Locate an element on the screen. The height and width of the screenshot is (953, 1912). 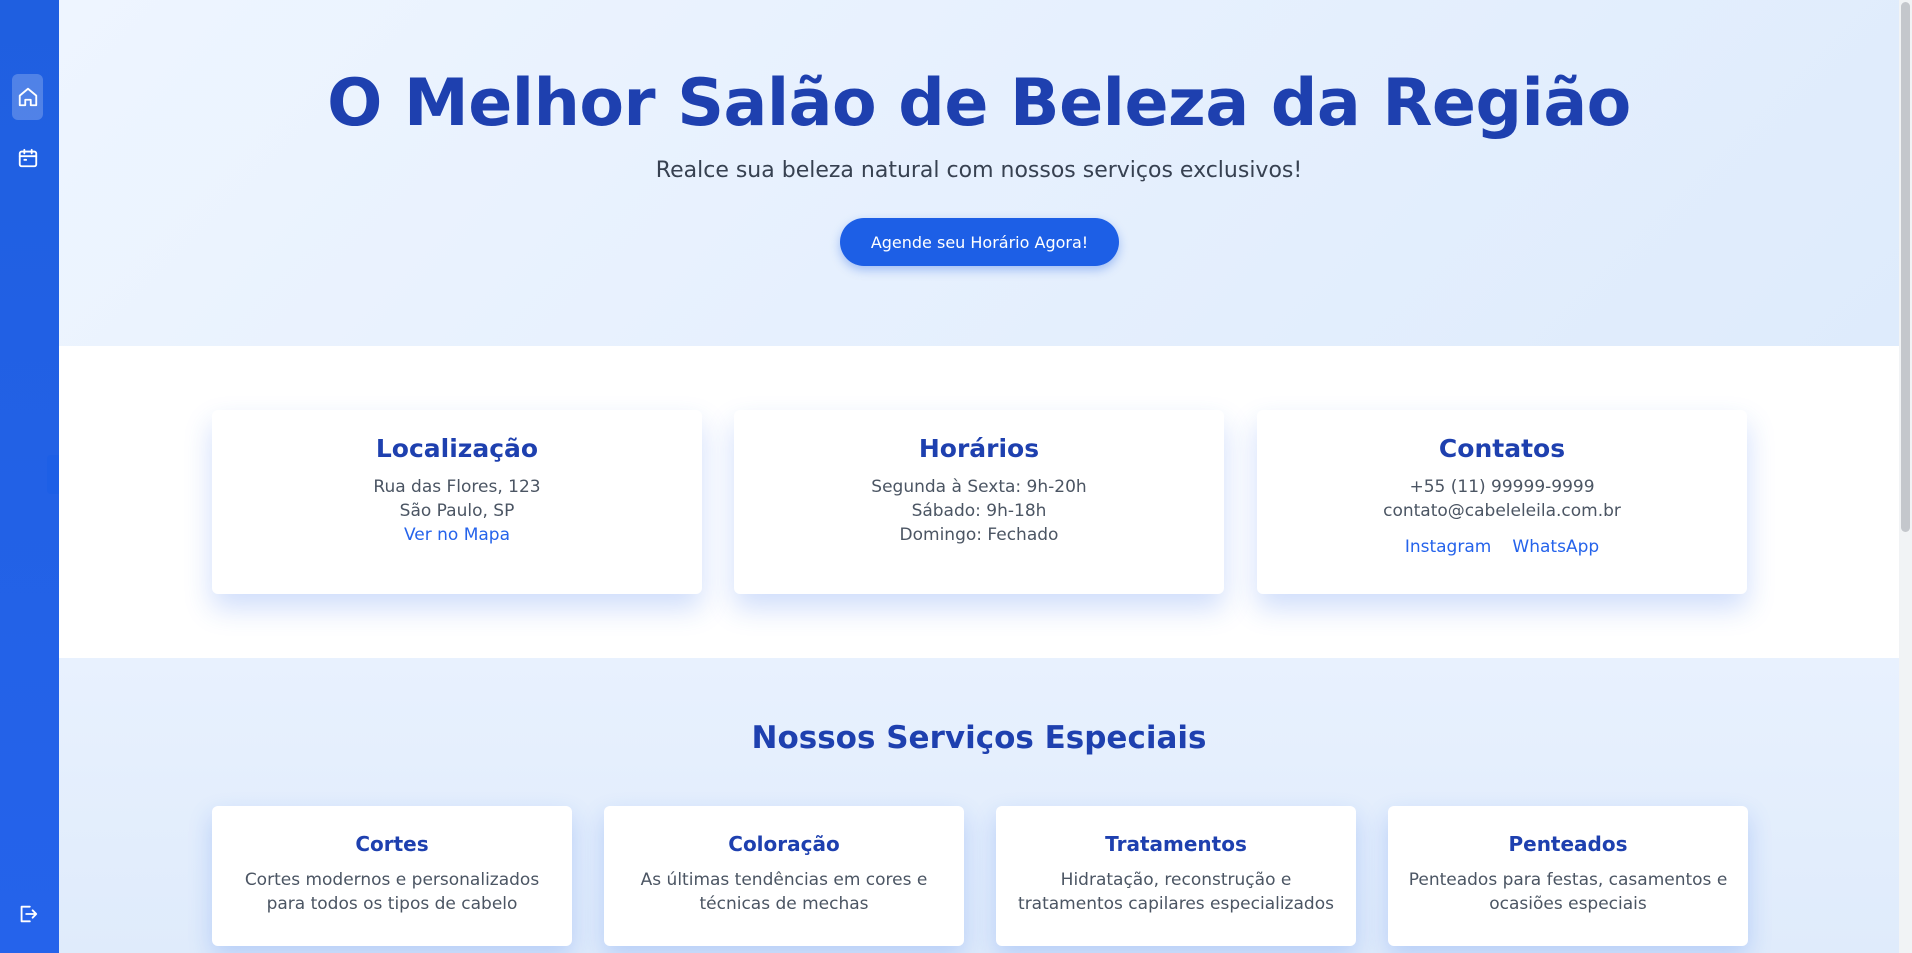
hours-sunday: Domingo: Fechado is located at coordinates (979, 535).